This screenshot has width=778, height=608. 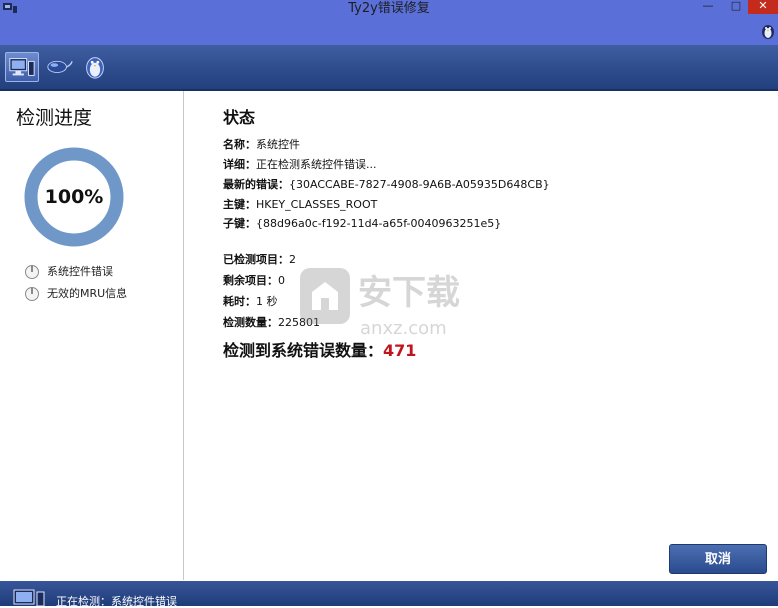 I want to click on status-remaining-key: 剩余项目：, so click(x=250, y=280).